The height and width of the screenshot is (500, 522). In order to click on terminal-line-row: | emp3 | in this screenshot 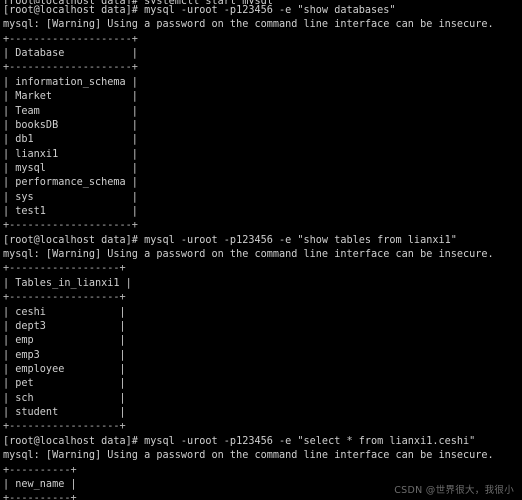, I will do `click(64, 355)`.